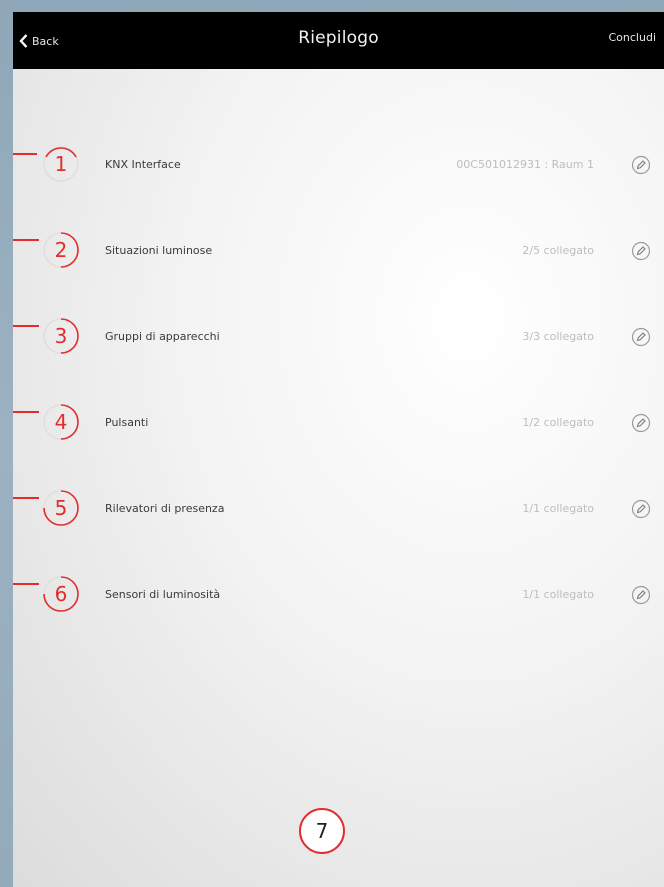  I want to click on step-number: 3, so click(61, 336).